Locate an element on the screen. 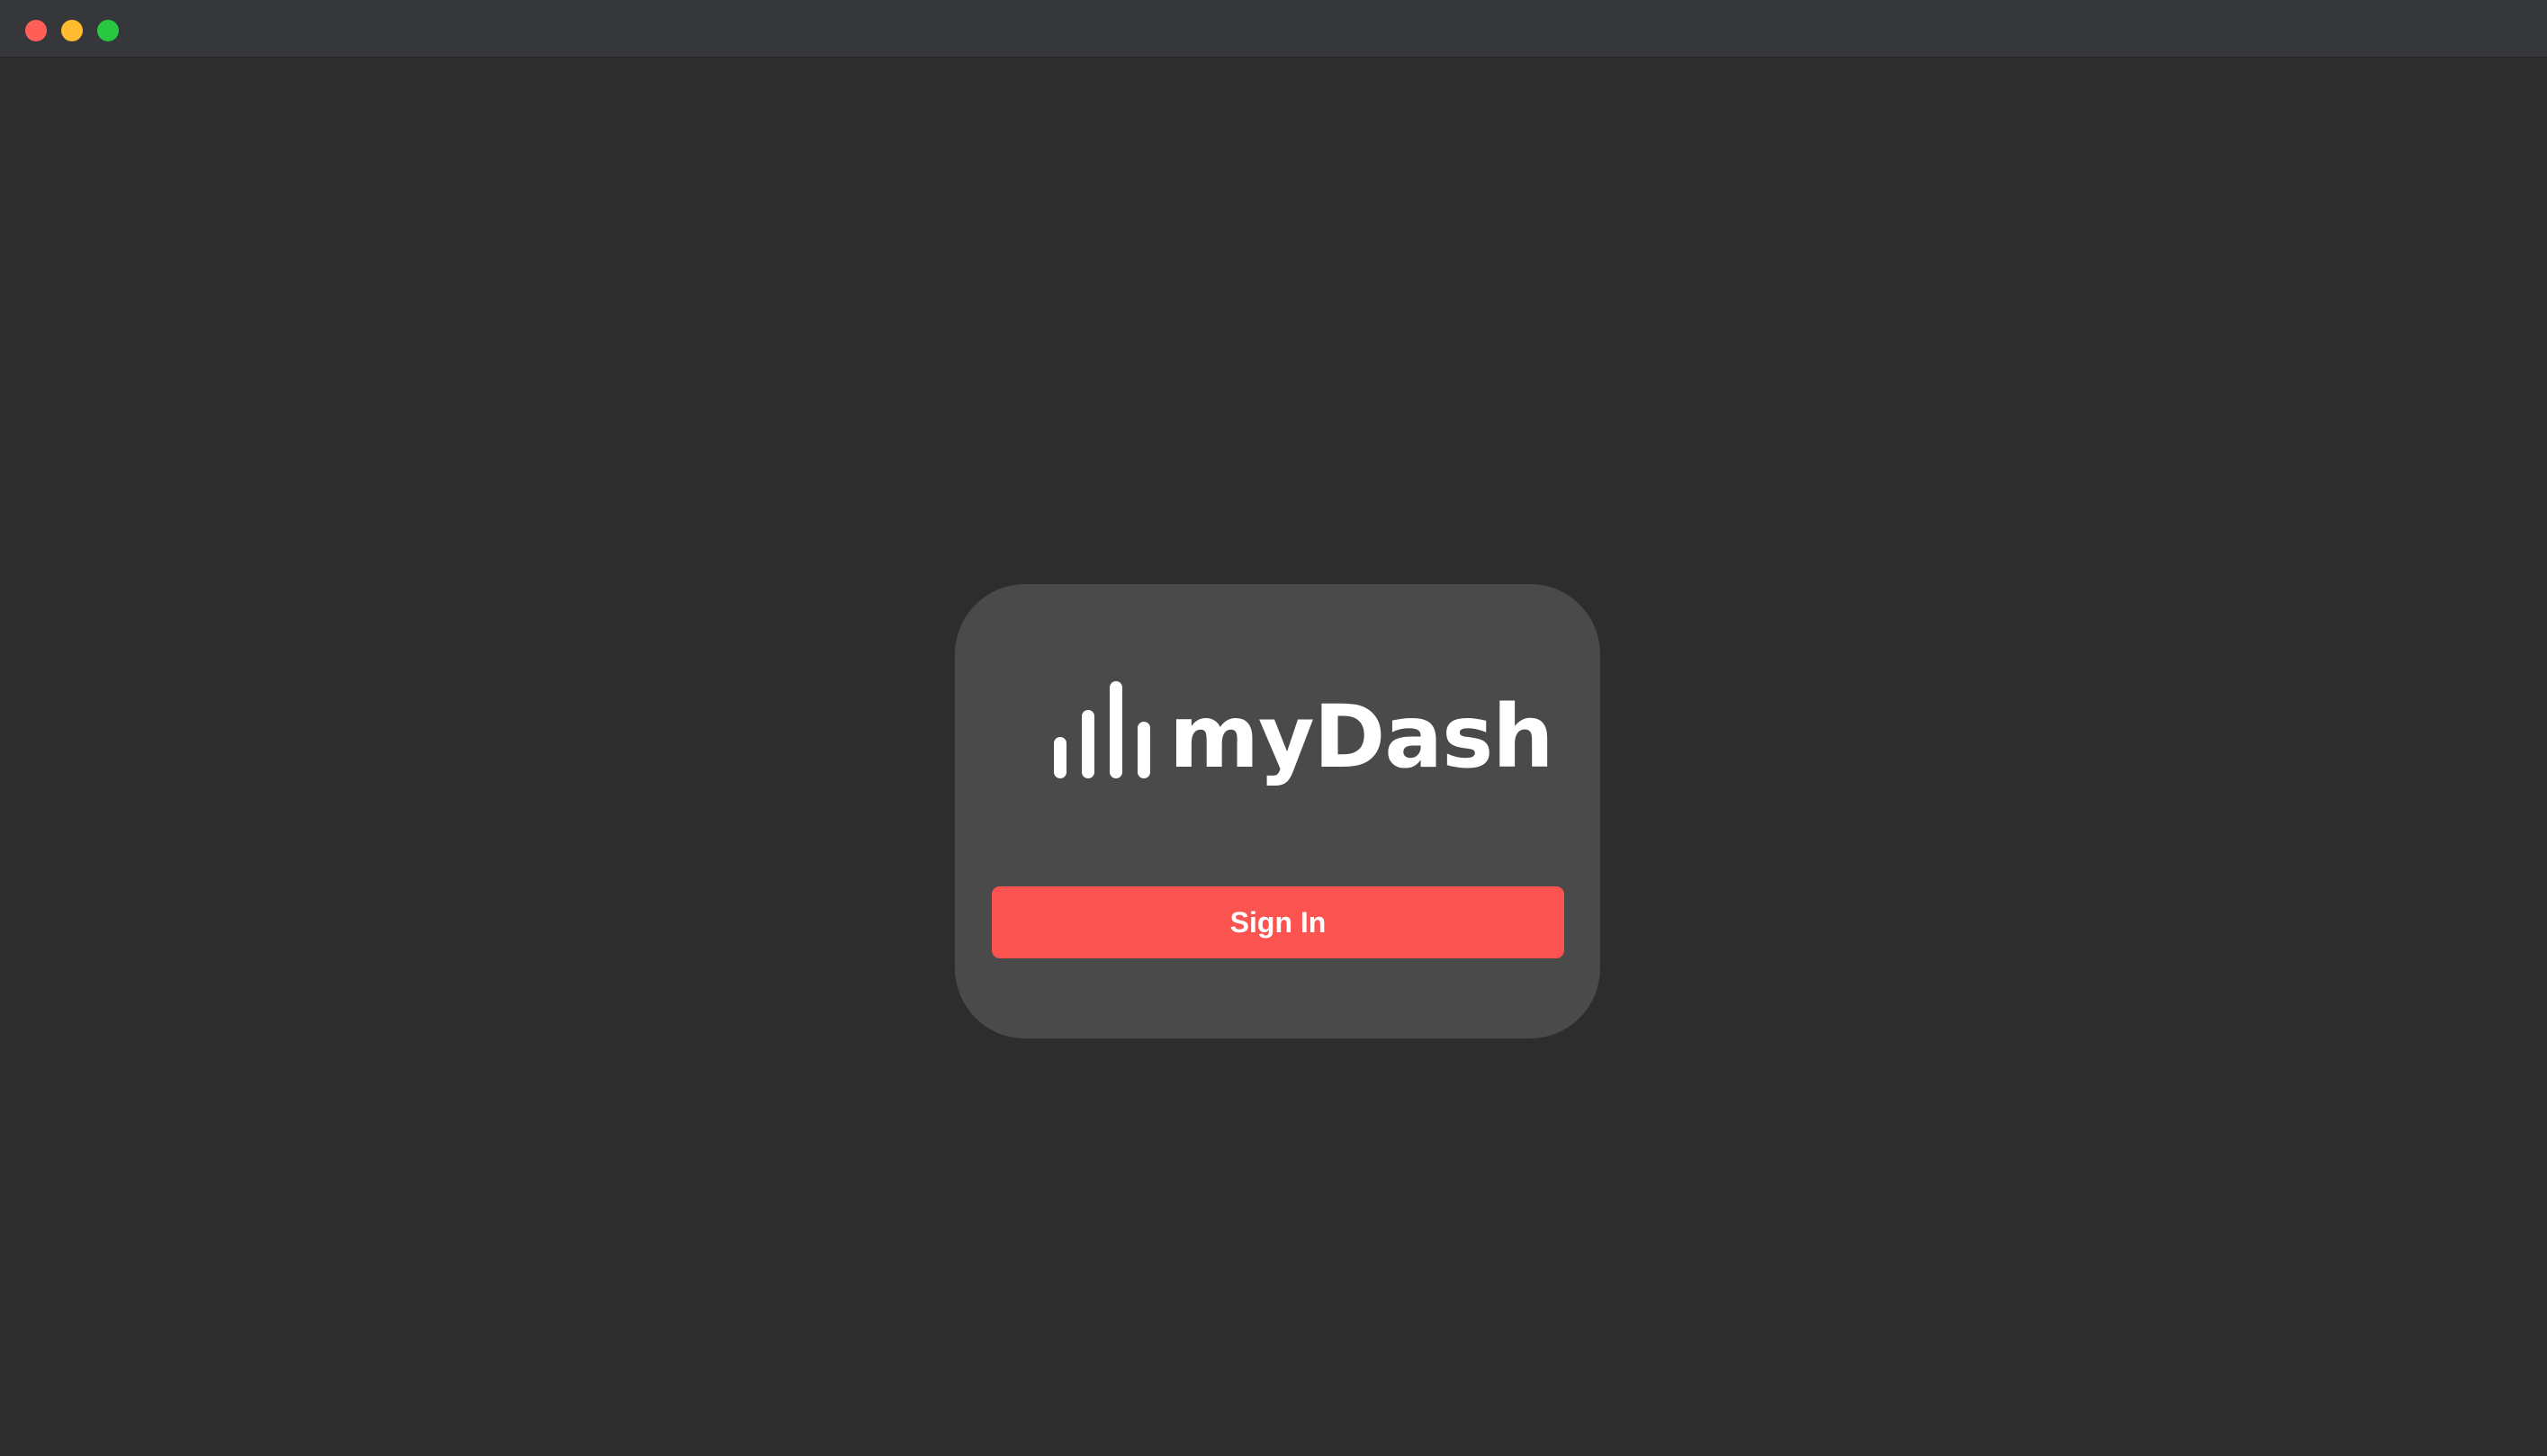 Image resolution: width=2547 pixels, height=1456 pixels. title-bar is located at coordinates (1273, 29).